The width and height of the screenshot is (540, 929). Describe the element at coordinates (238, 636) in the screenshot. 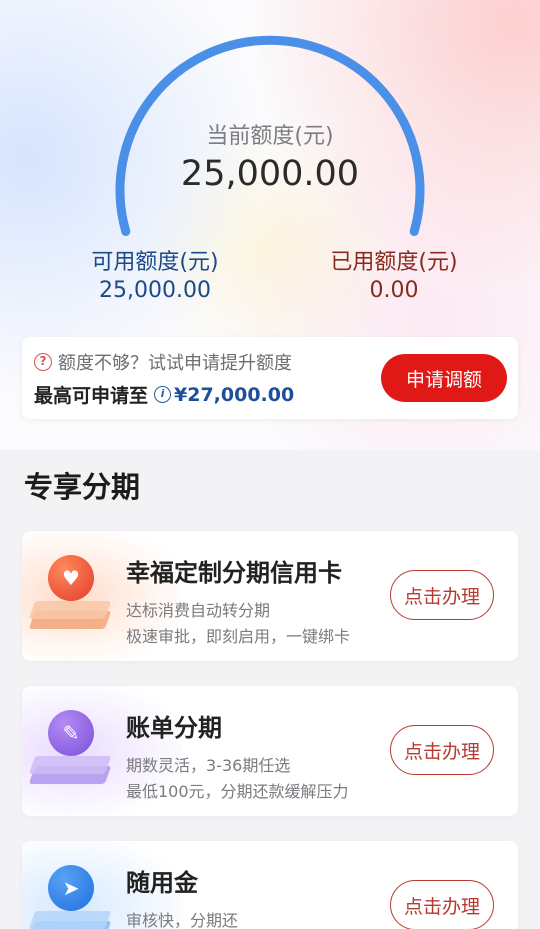

I see `product-desc: 极速审批，即刻启用，一键绑卡` at that location.